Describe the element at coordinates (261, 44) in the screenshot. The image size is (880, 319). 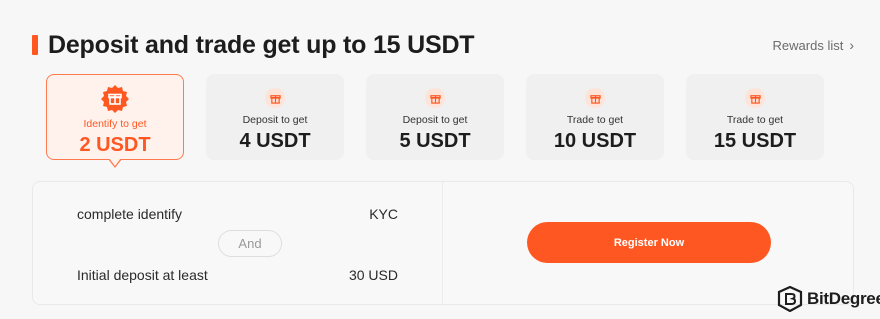
I see `page-title: Deposit and trade get up to 15 USDT` at that location.